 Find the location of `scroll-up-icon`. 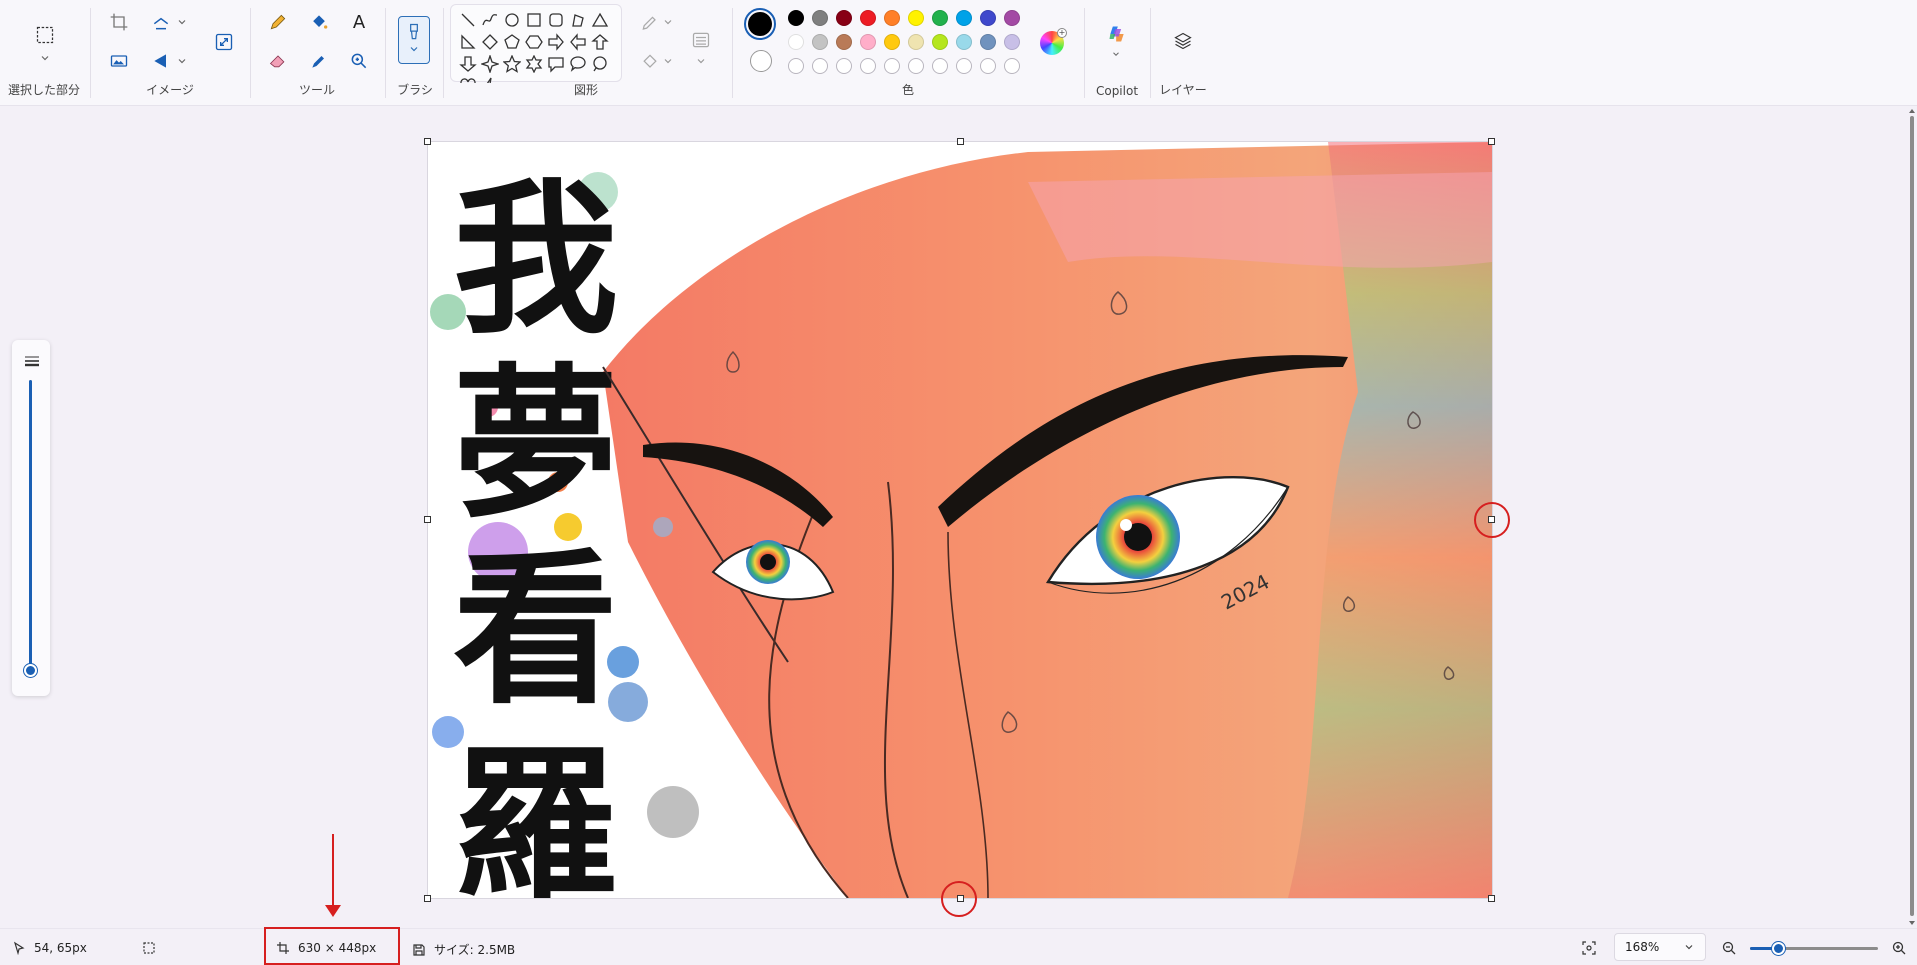

scroll-up-icon is located at coordinates (1912, 111).